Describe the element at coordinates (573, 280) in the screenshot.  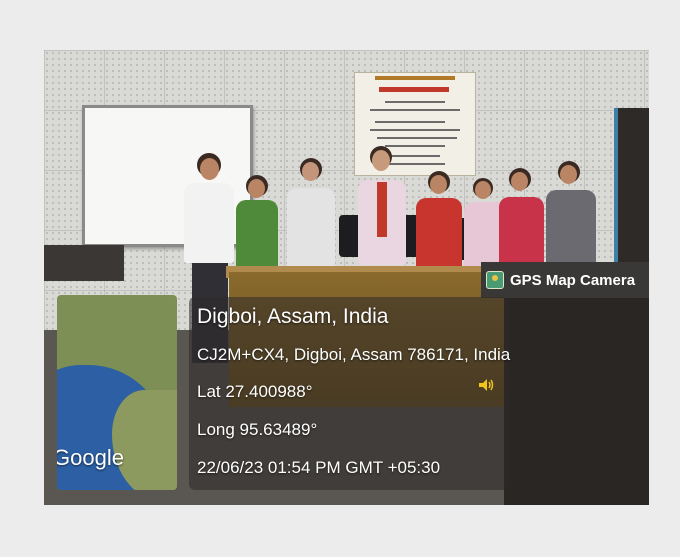
I see `app-name: GPS Map Camera` at that location.